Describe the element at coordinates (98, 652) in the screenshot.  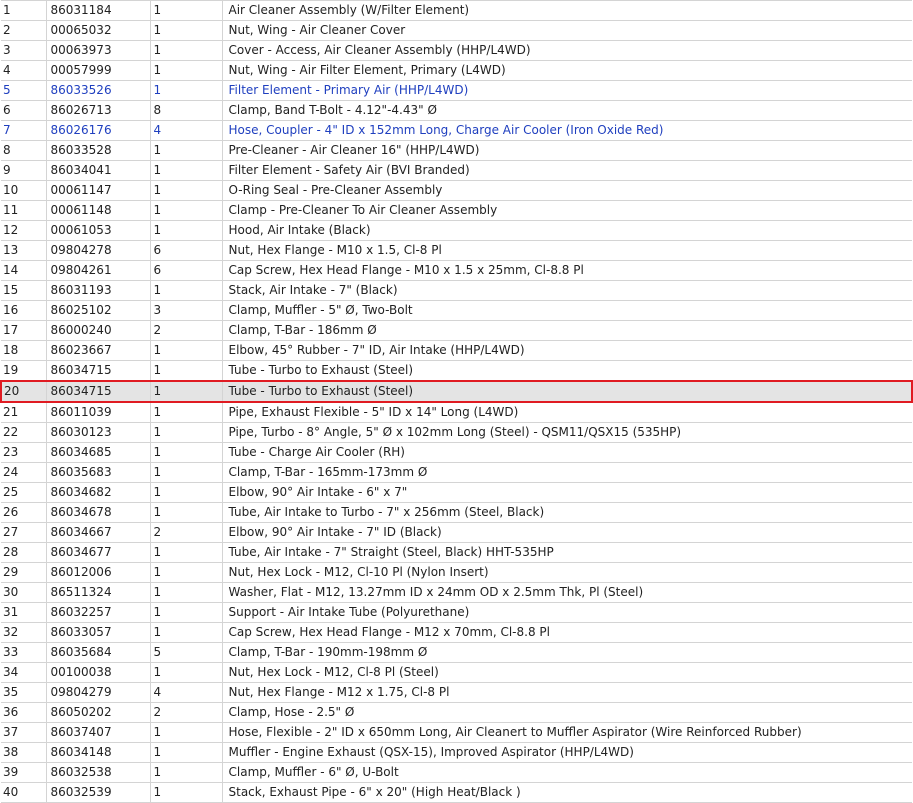
I see `part-number: 86035684` at that location.